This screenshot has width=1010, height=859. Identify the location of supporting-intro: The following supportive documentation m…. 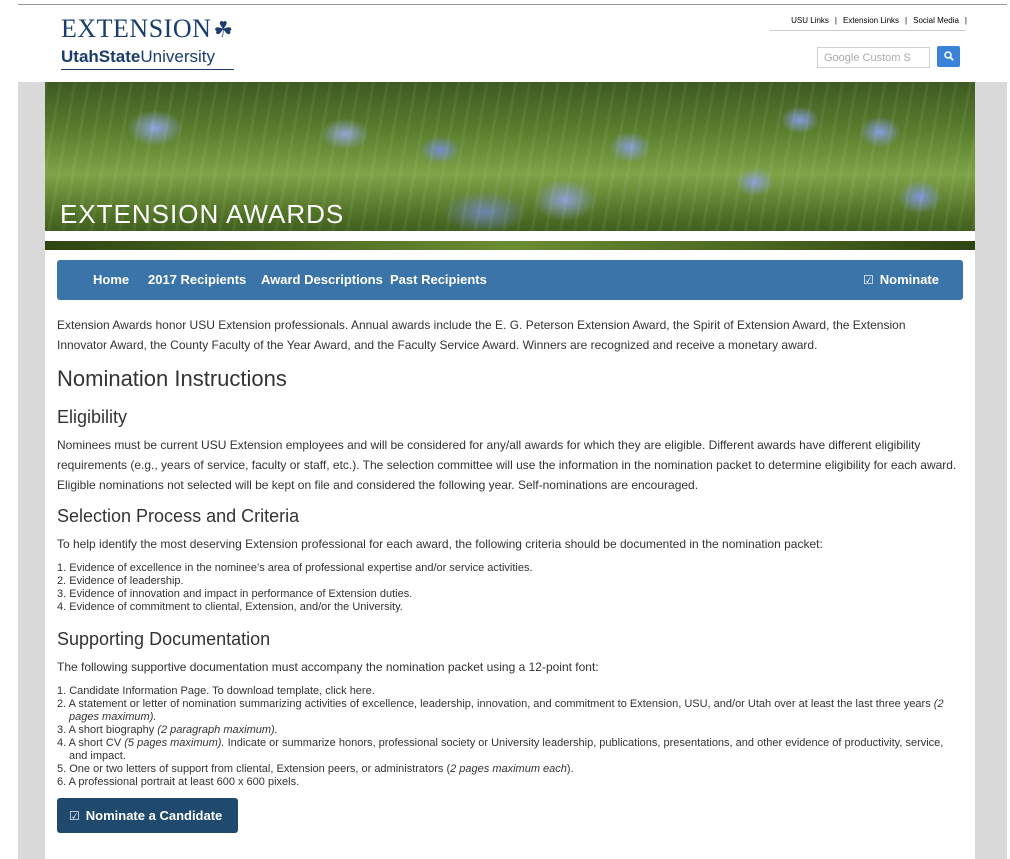
(328, 667).